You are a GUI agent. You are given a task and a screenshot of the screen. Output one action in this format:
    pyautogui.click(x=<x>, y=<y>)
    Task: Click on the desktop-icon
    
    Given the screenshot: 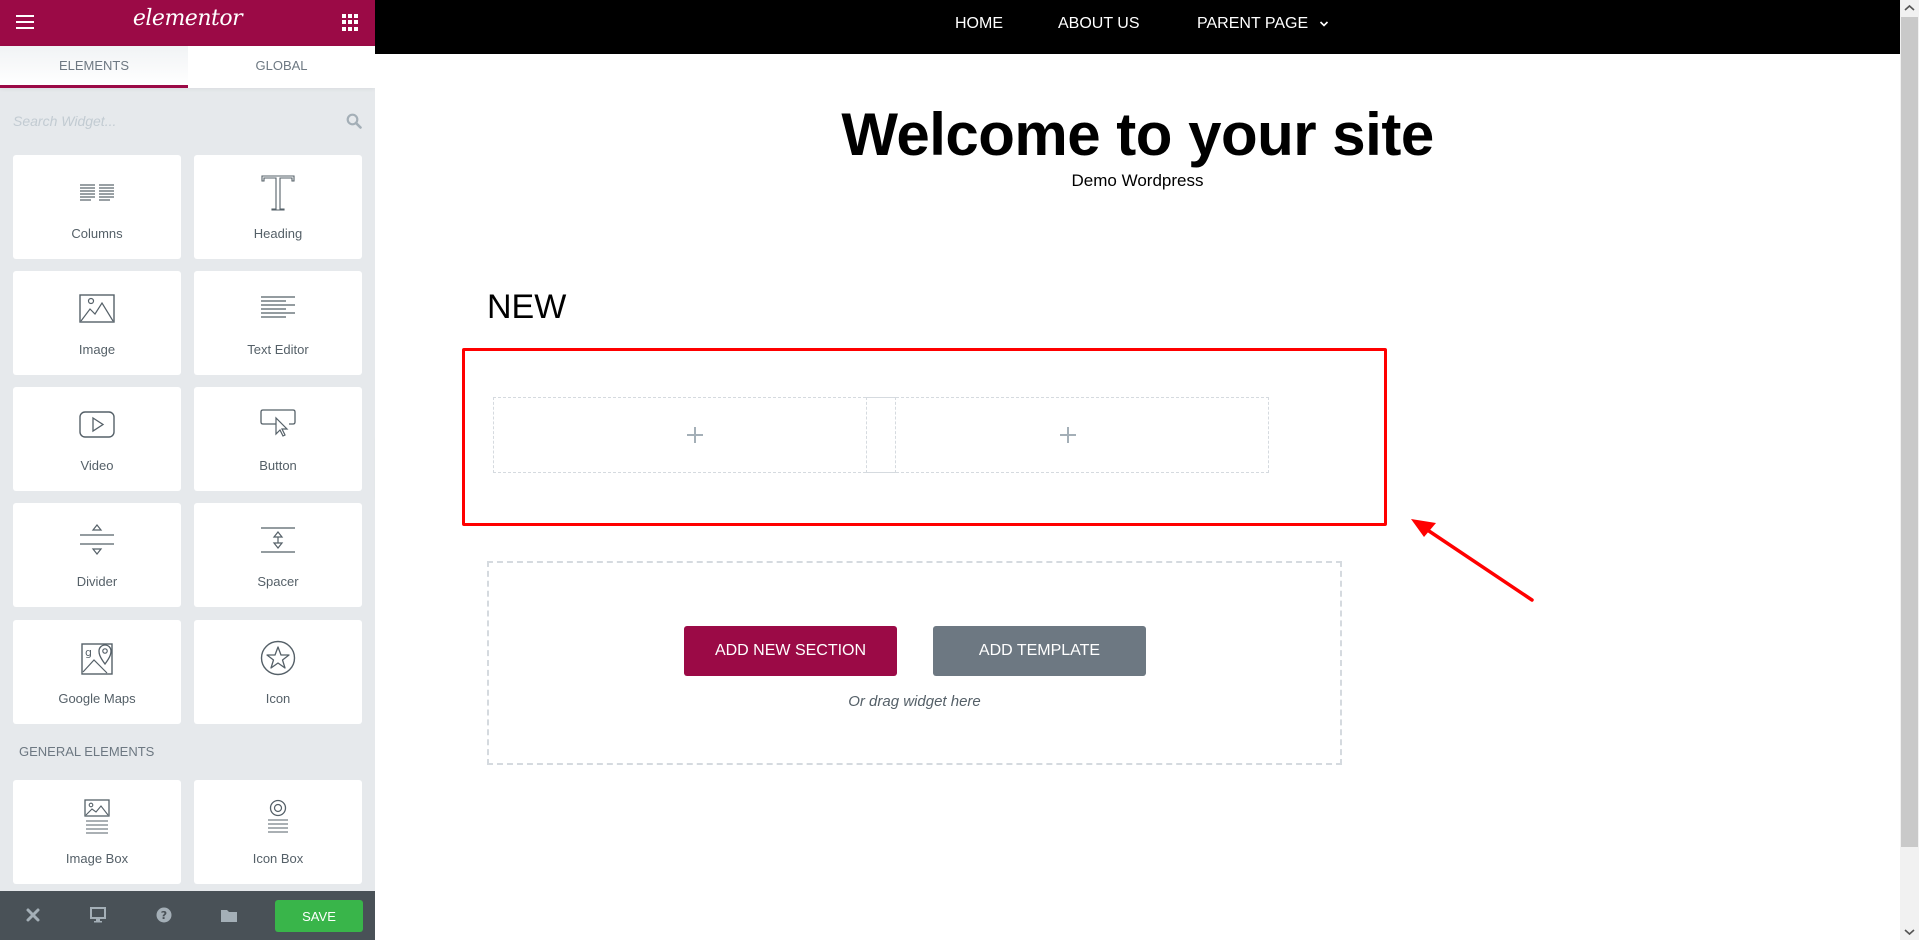 What is the action you would take?
    pyautogui.click(x=98, y=915)
    